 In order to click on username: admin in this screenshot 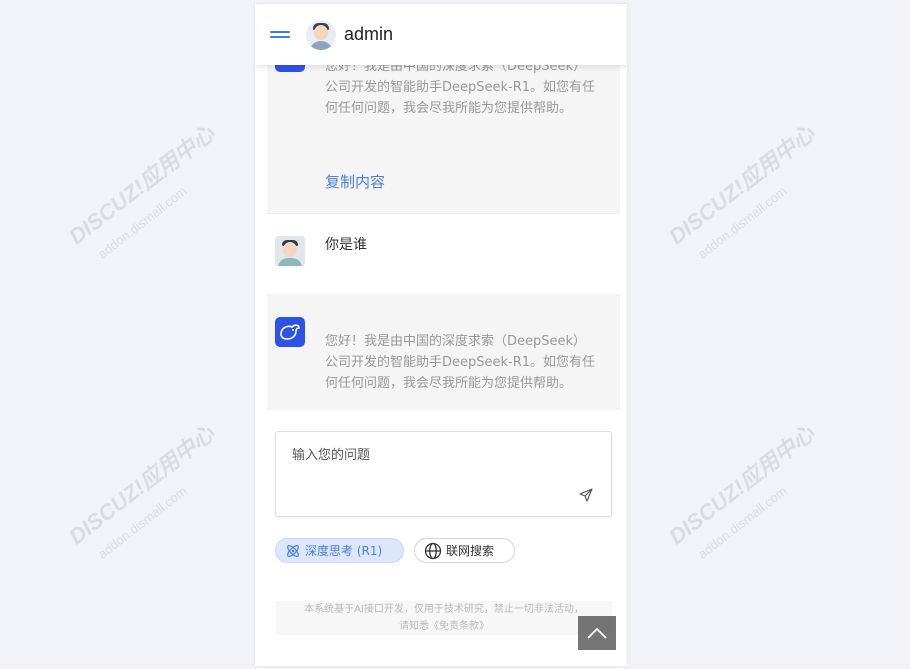, I will do `click(369, 34)`.